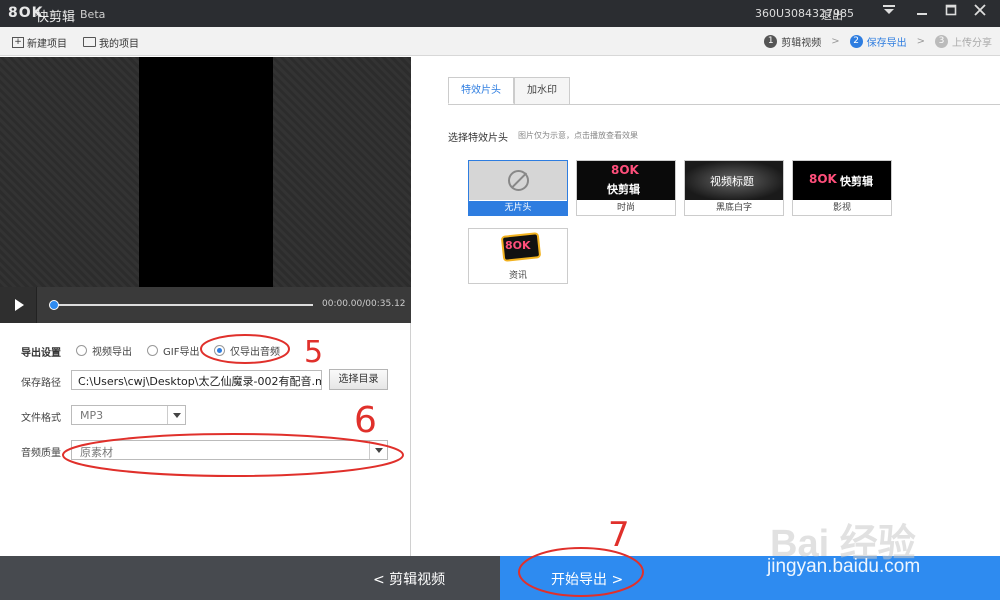 The width and height of the screenshot is (1000, 600). I want to click on start-export-button: 开始导出 >, so click(587, 579).